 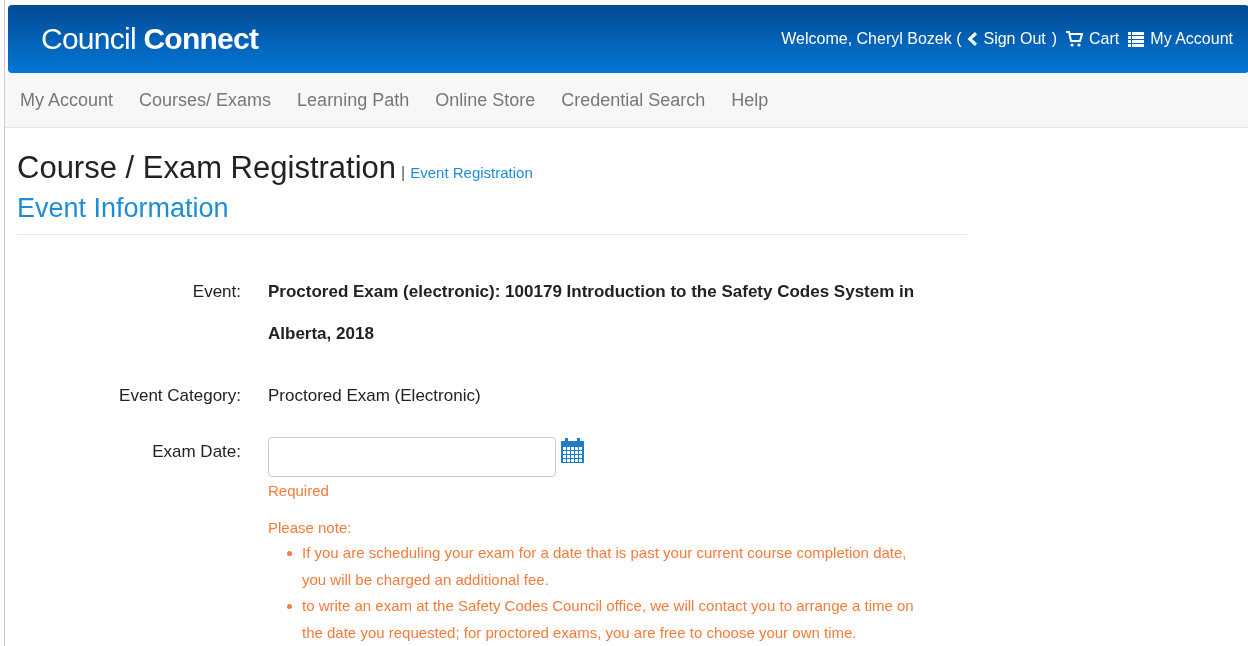 What do you see at coordinates (180, 396) in the screenshot?
I see `field-label: Event Category:` at bounding box center [180, 396].